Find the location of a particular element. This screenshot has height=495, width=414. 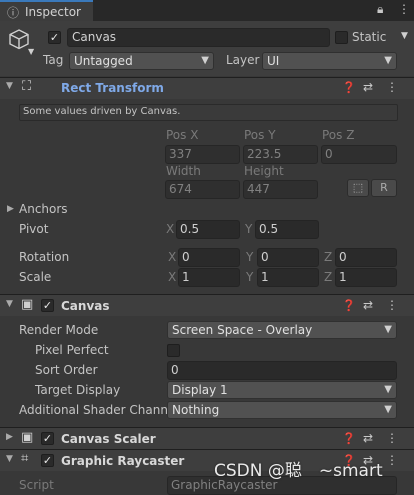

pos-z-label: Pos Z is located at coordinates (338, 135).